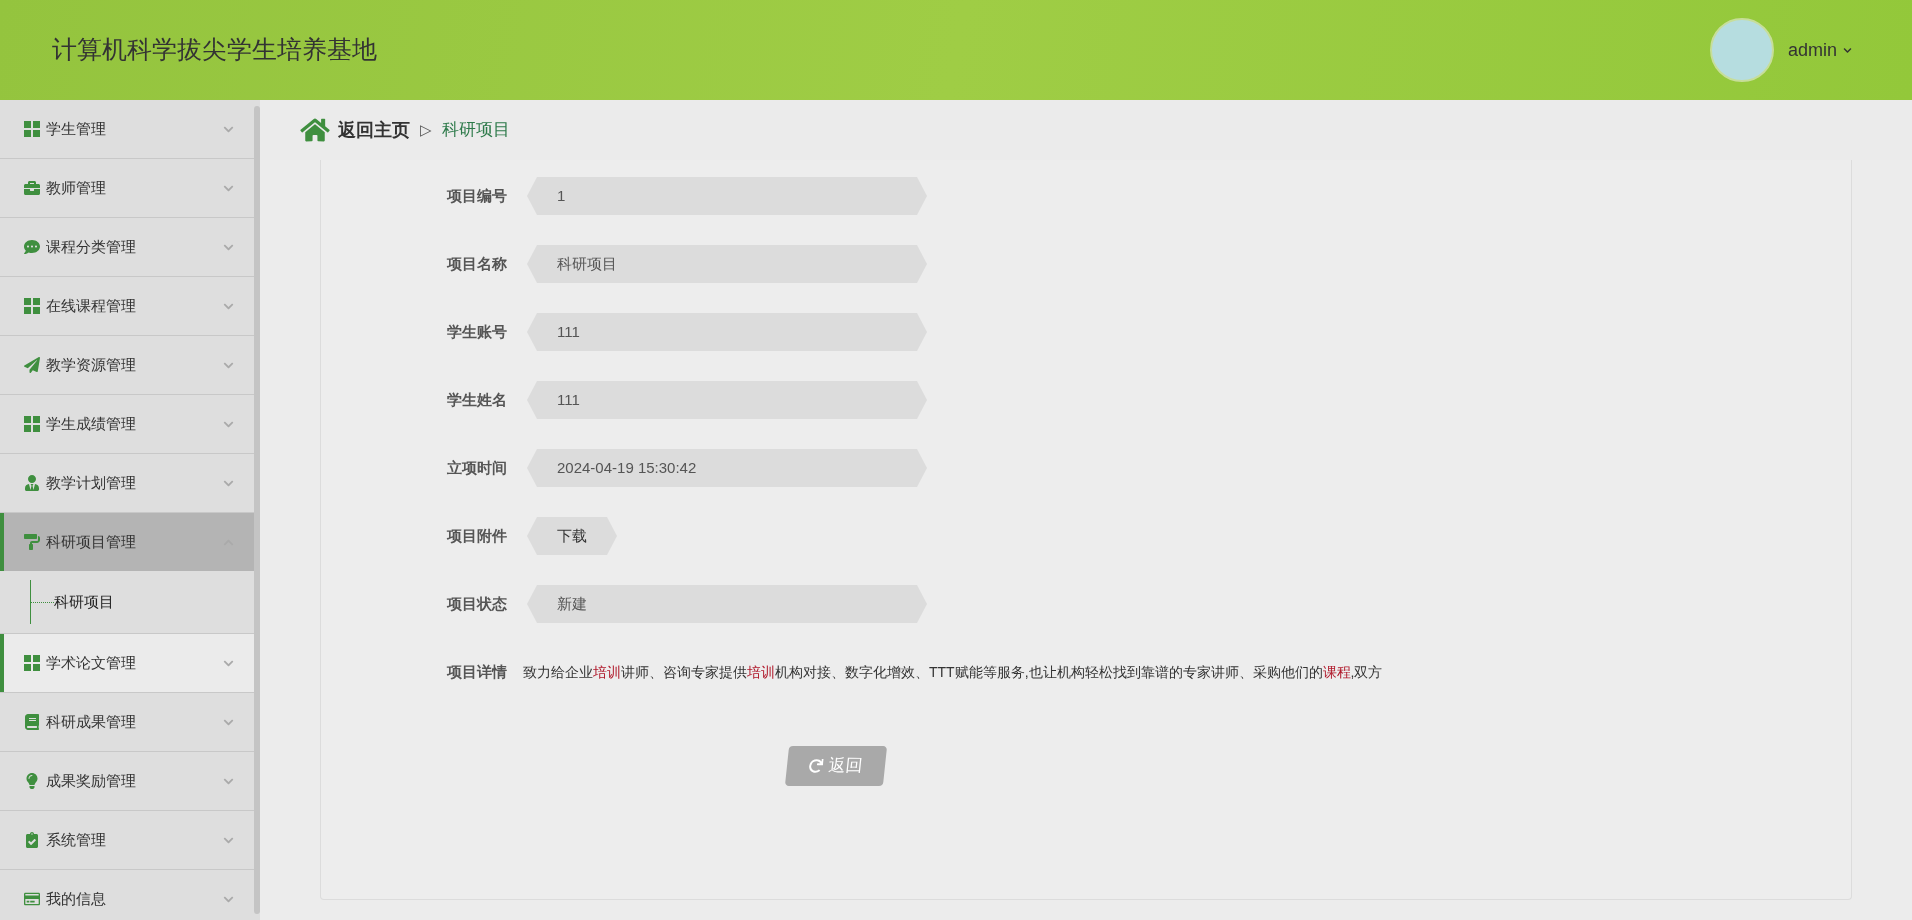 The image size is (1912, 920). I want to click on user-icon, so click(32, 483).